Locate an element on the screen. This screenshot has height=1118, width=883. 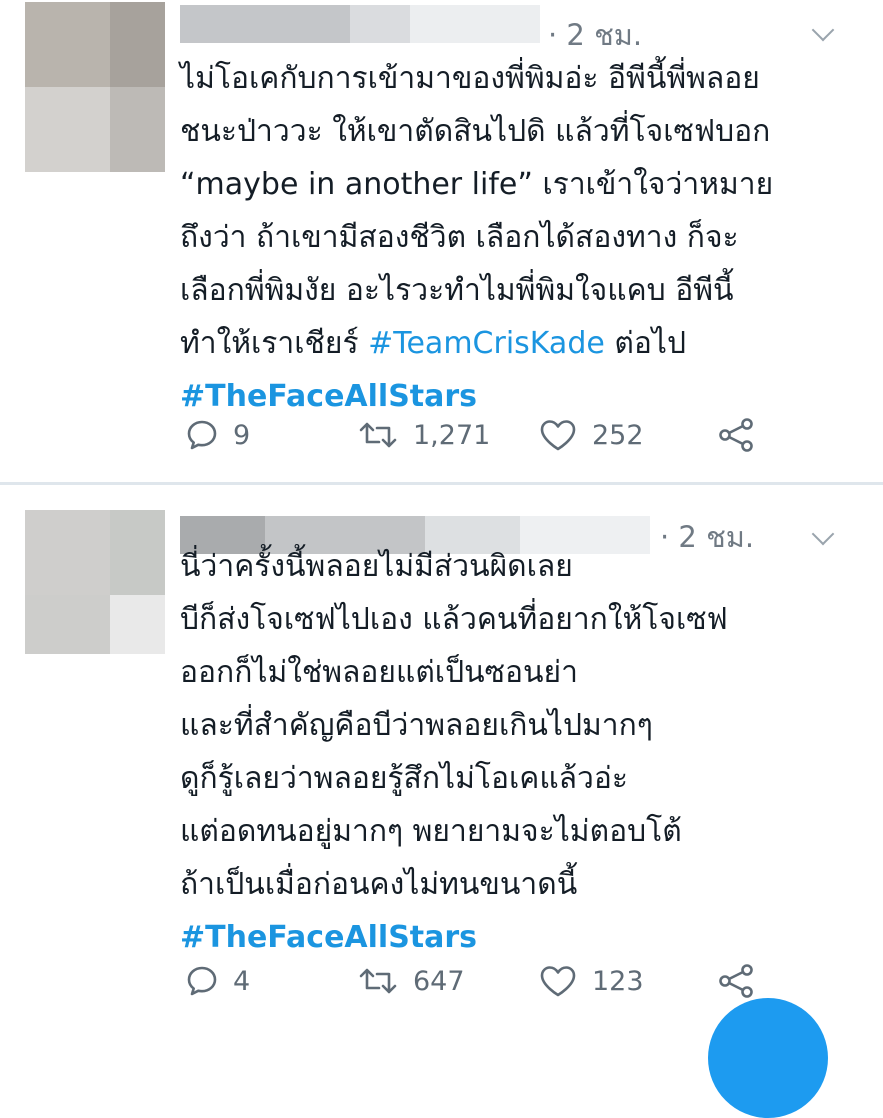
chevron-down-icon is located at coordinates (823, 30).